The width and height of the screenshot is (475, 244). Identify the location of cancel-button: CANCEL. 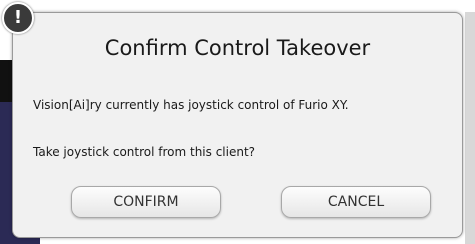
(356, 202).